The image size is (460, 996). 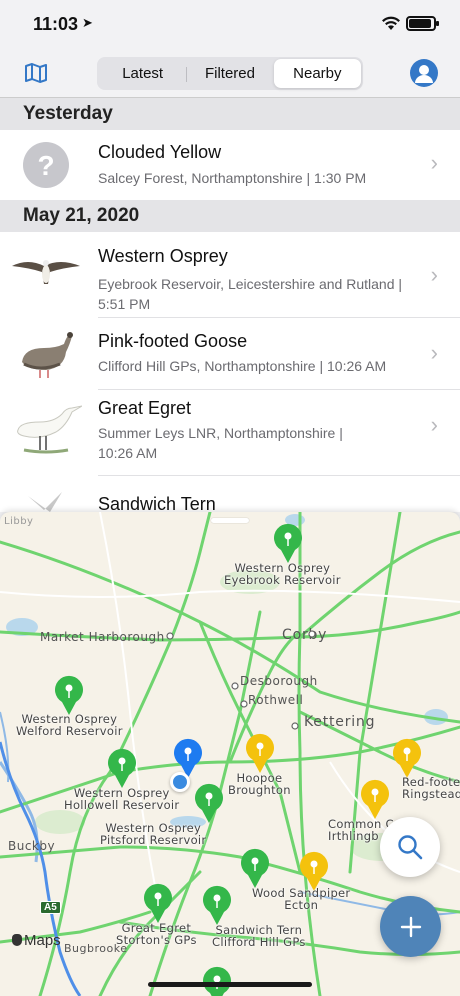 I want to click on list-item: Sandwich Tern, so click(x=230, y=494).